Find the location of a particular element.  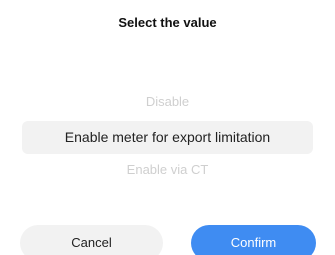

cancel-button: Cancel is located at coordinates (91, 240).